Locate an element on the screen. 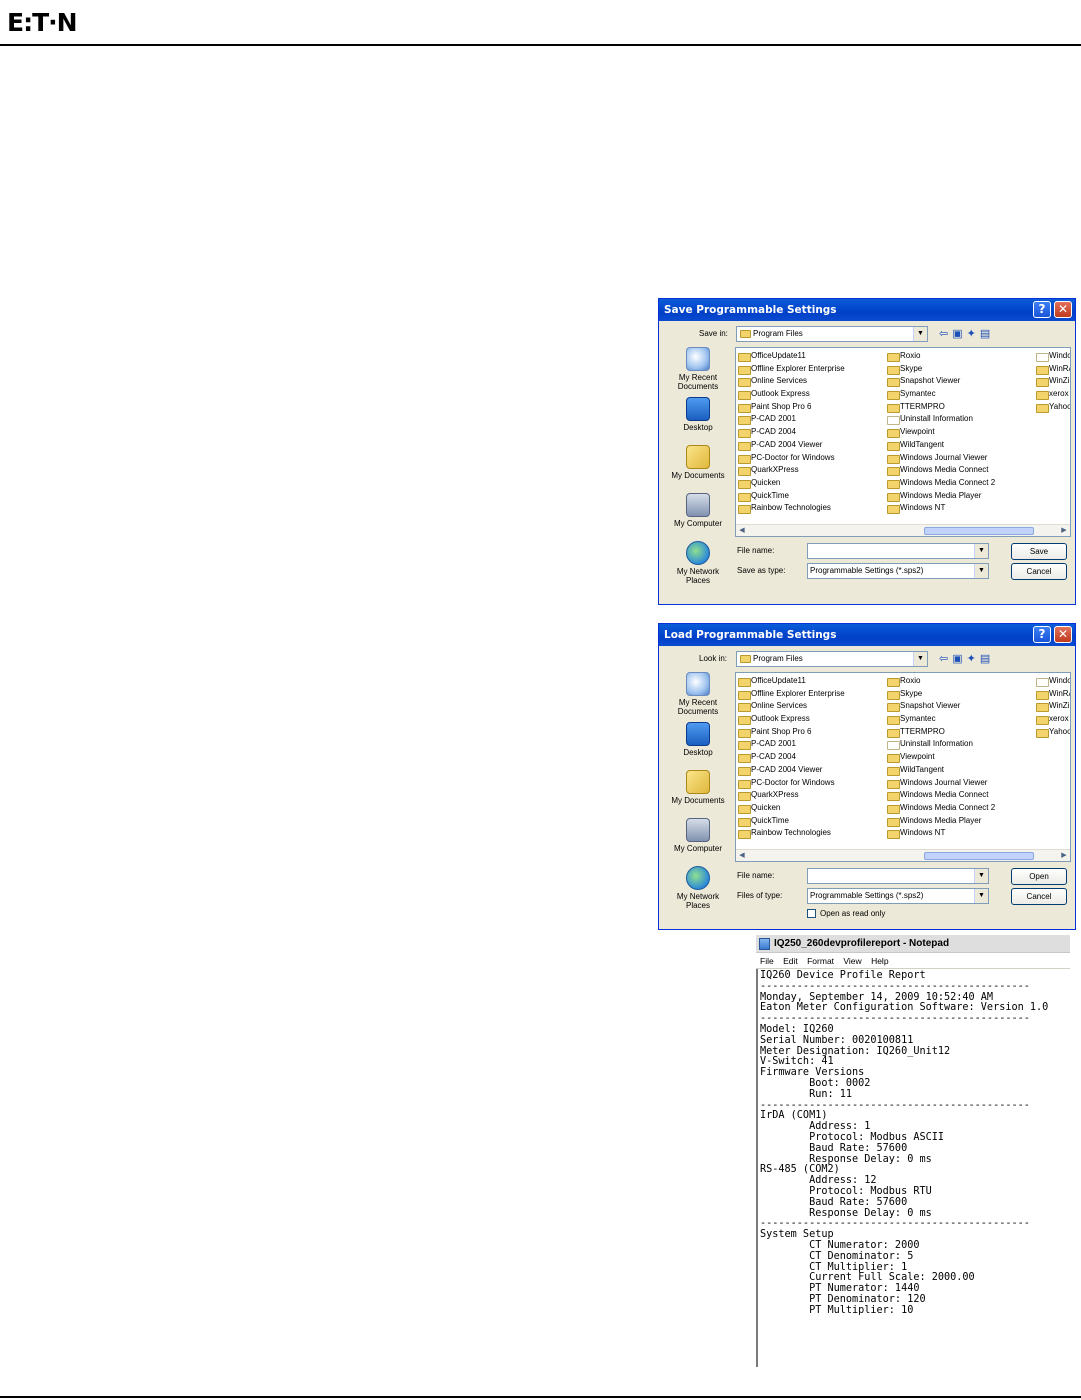  save-button: Save is located at coordinates (1039, 551).